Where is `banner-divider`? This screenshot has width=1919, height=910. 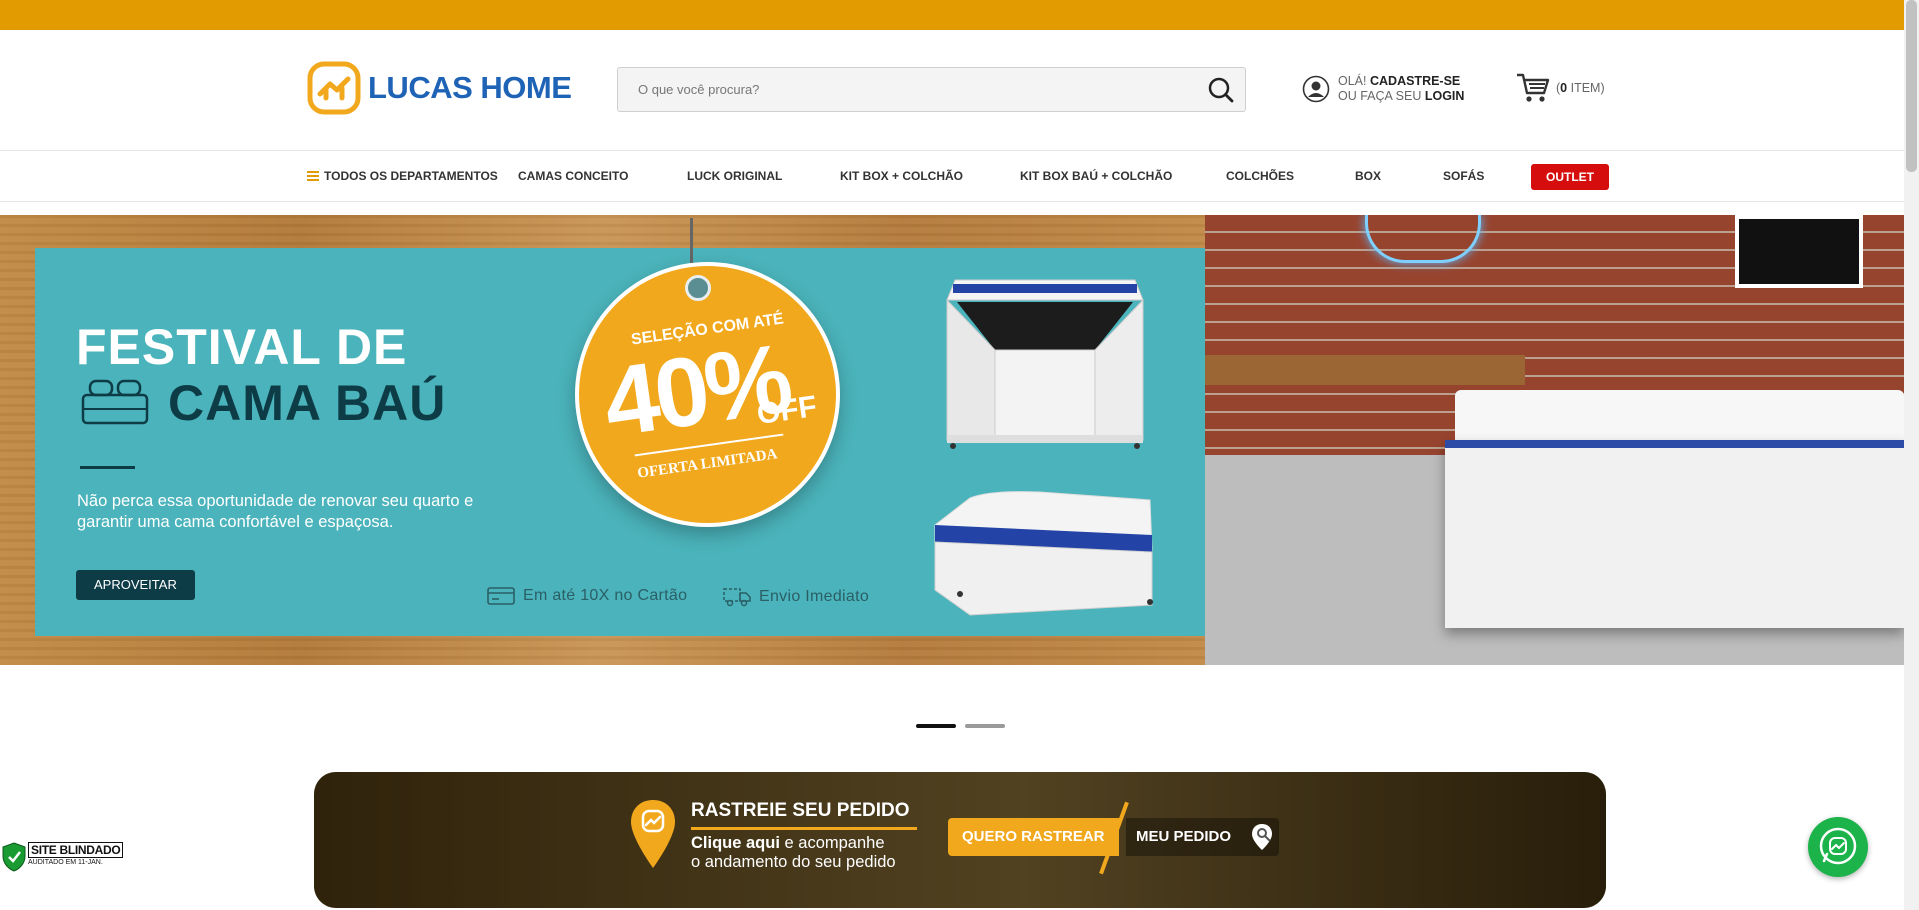
banner-divider is located at coordinates (107, 467).